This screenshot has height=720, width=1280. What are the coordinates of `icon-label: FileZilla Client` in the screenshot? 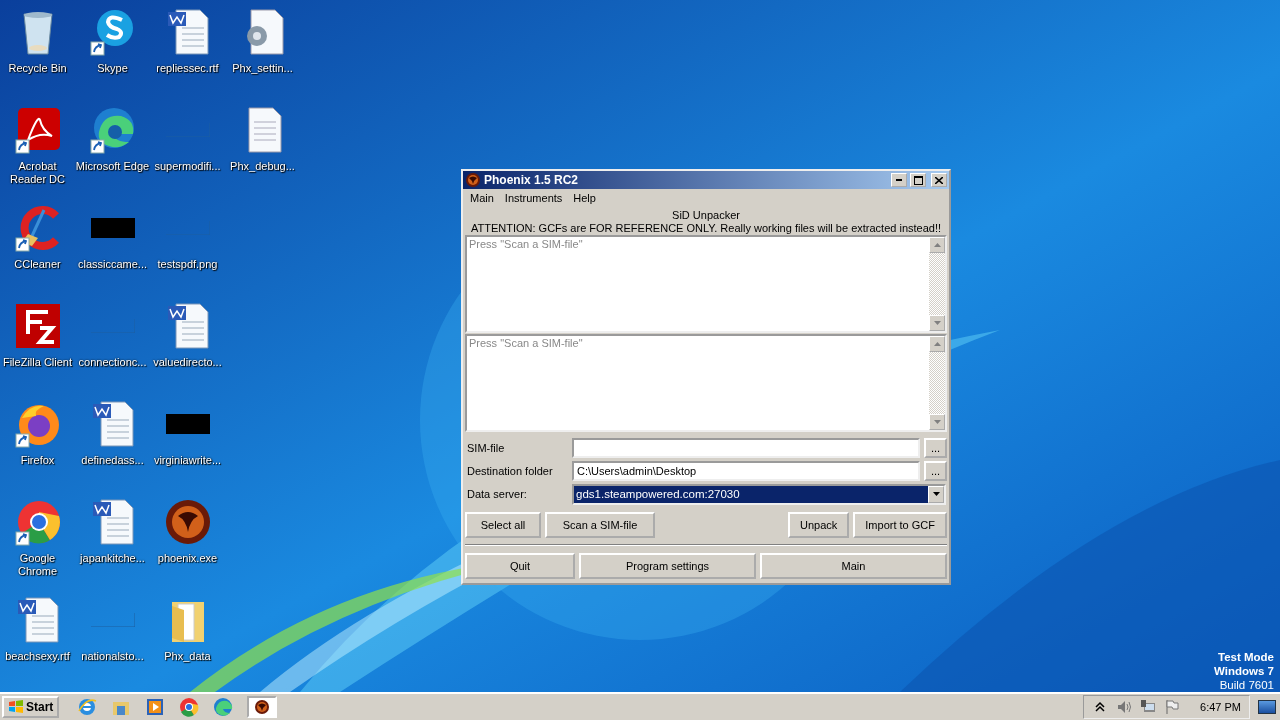 It's located at (37, 362).